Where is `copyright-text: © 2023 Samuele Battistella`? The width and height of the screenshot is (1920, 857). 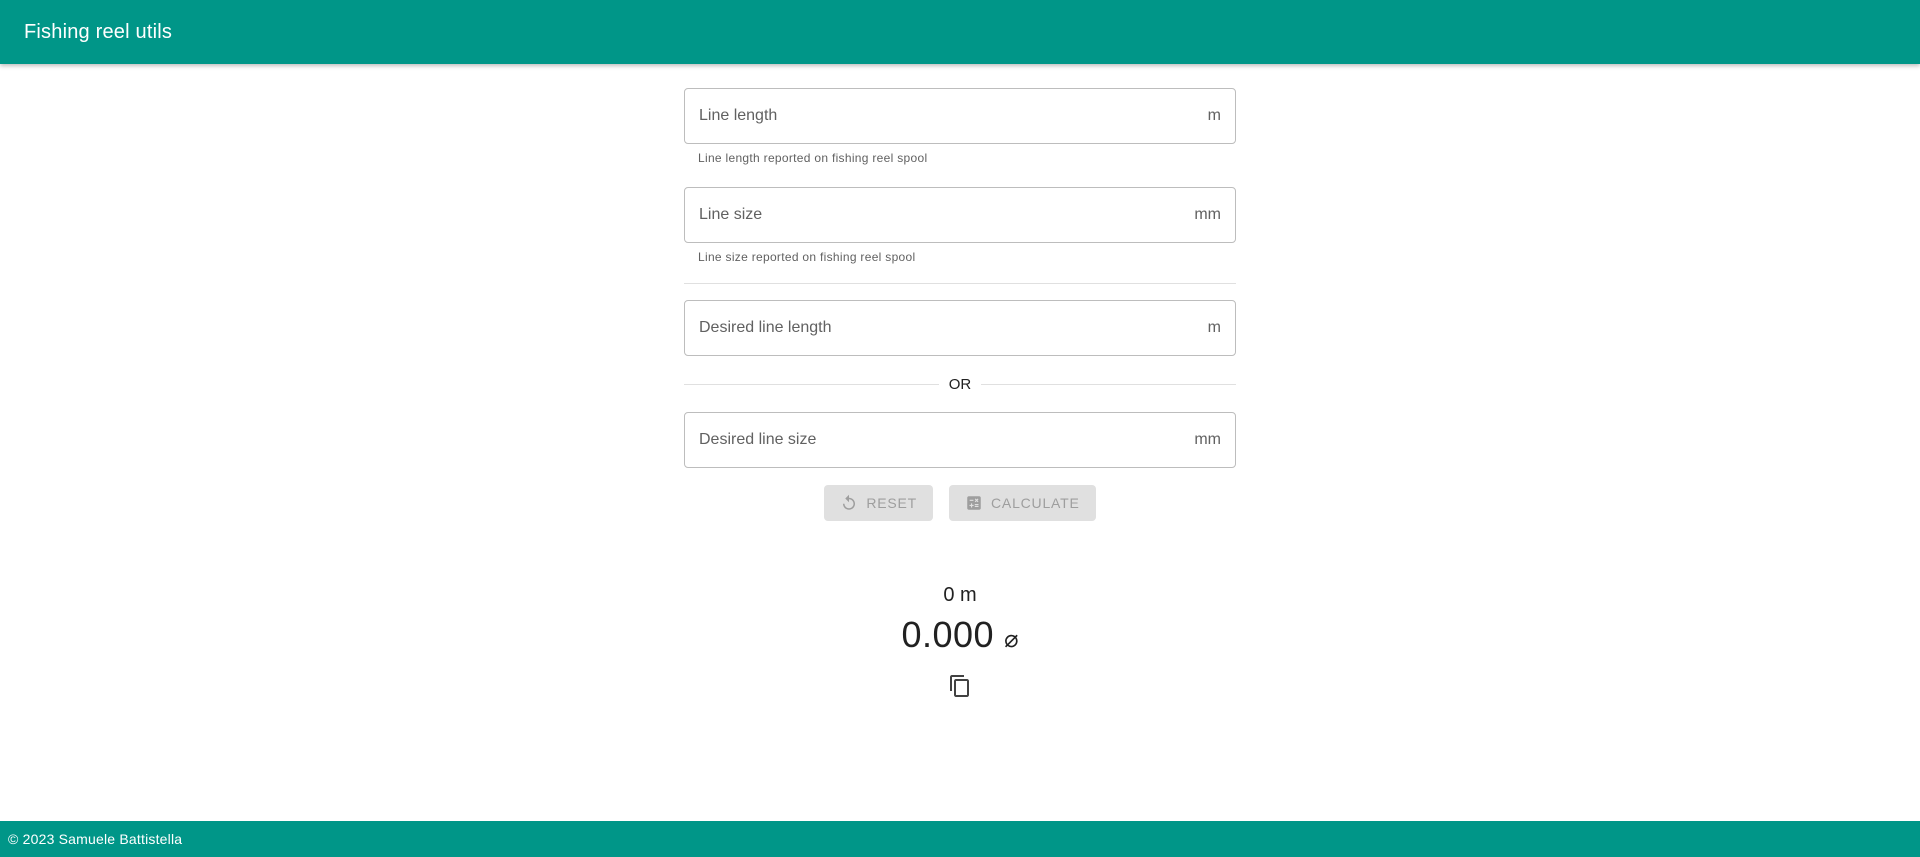 copyright-text: © 2023 Samuele Battistella is located at coordinates (95, 839).